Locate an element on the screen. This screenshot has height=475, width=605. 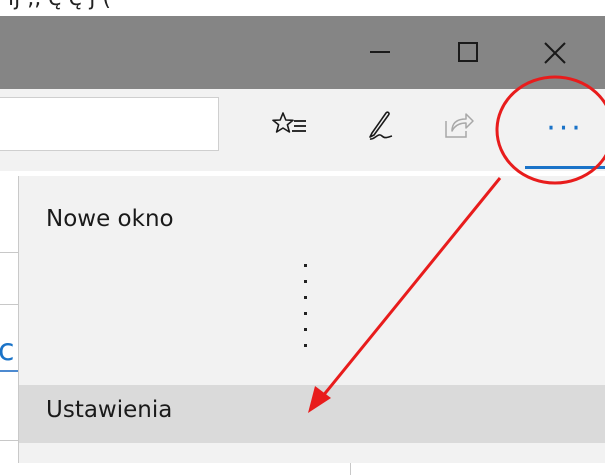
maximize-button is located at coordinates (468, 52).